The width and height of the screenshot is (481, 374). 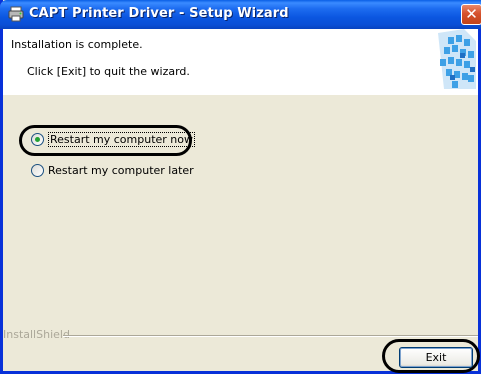 What do you see at coordinates (77, 44) in the screenshot?
I see `status-heading: Installation is complete.` at bounding box center [77, 44].